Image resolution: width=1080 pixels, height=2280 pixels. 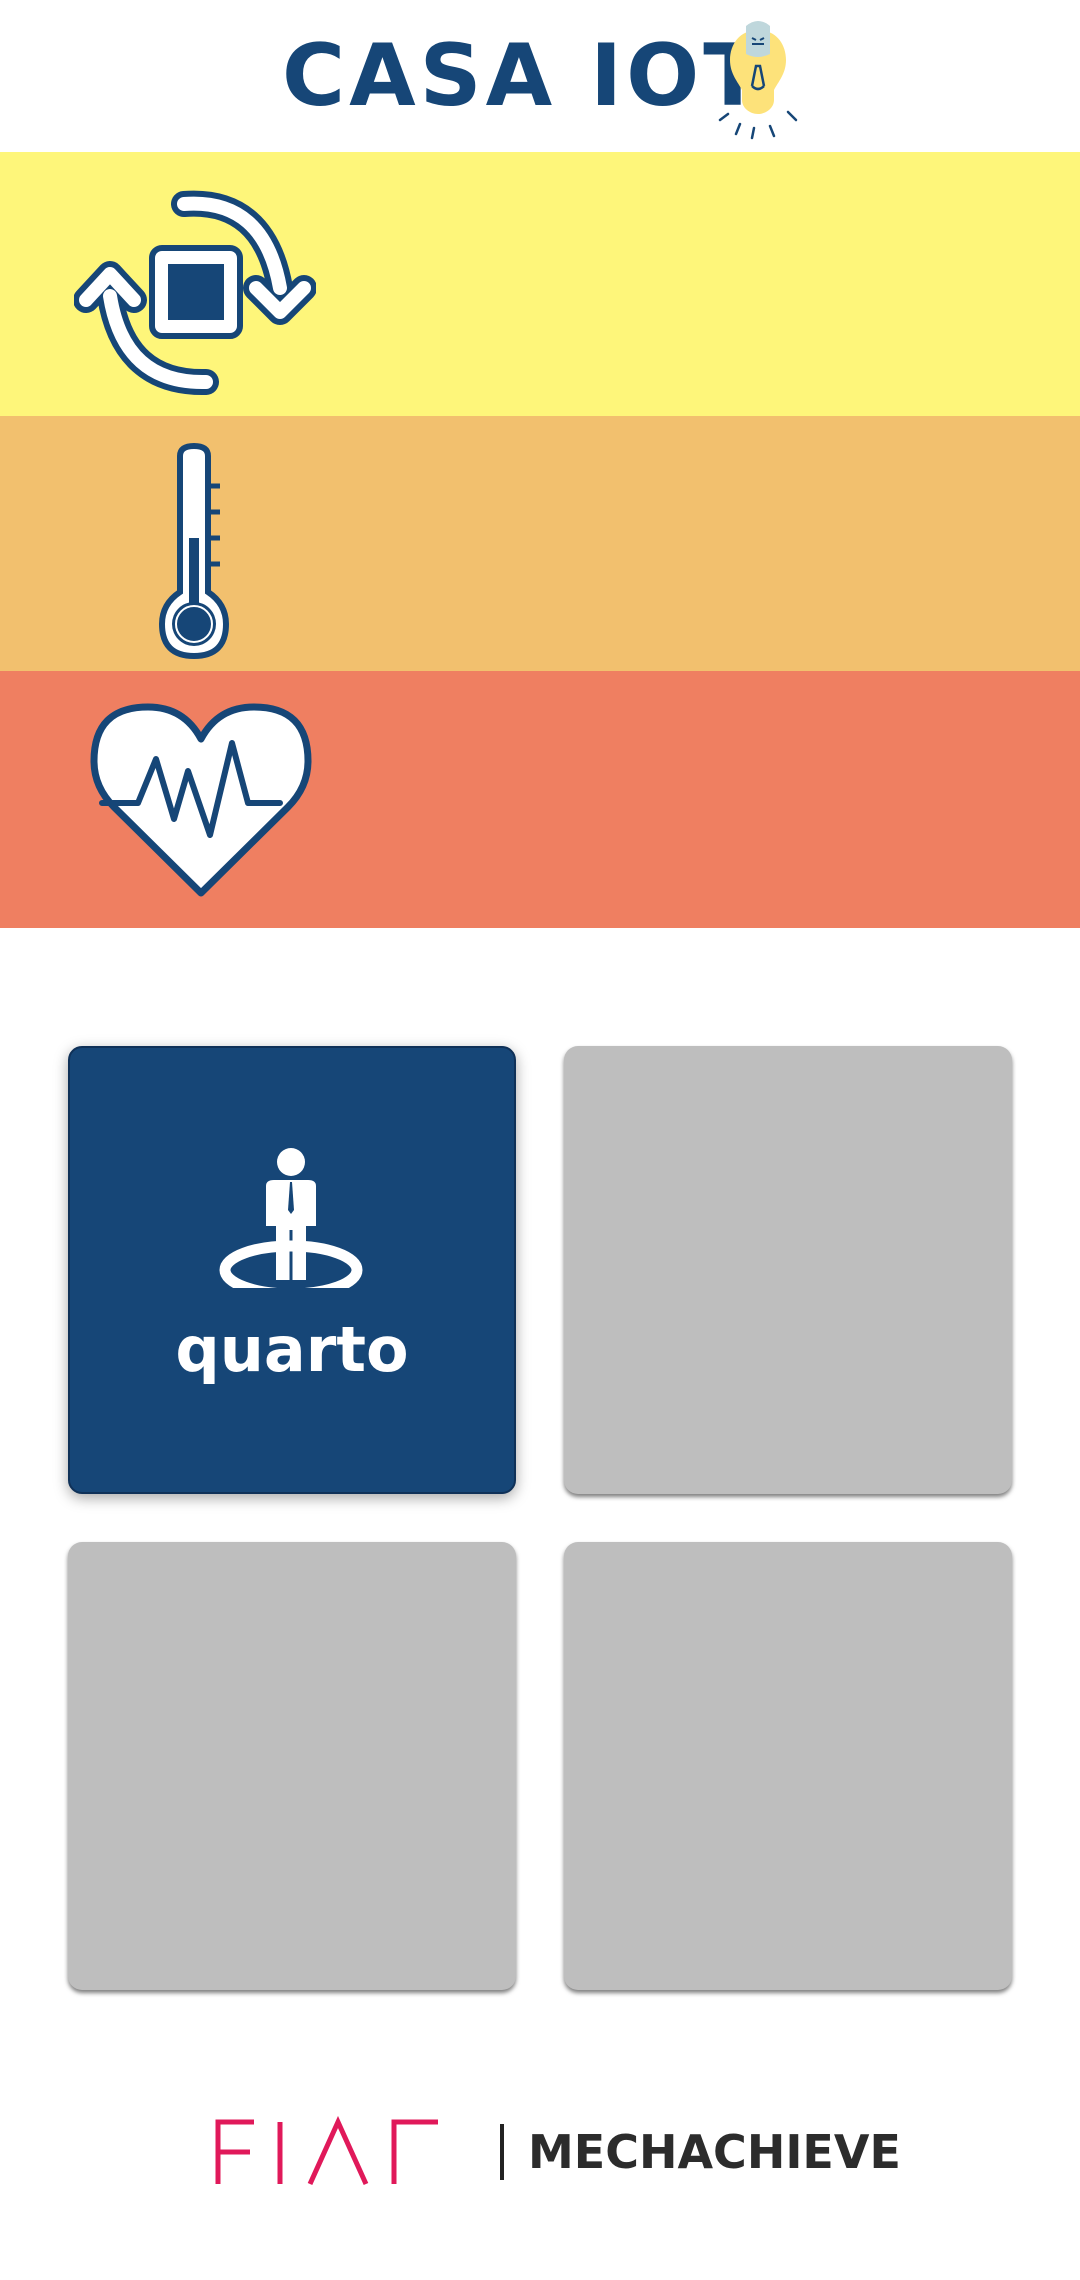 I want to click on app-header: CASA IOT, so click(x=540, y=76).